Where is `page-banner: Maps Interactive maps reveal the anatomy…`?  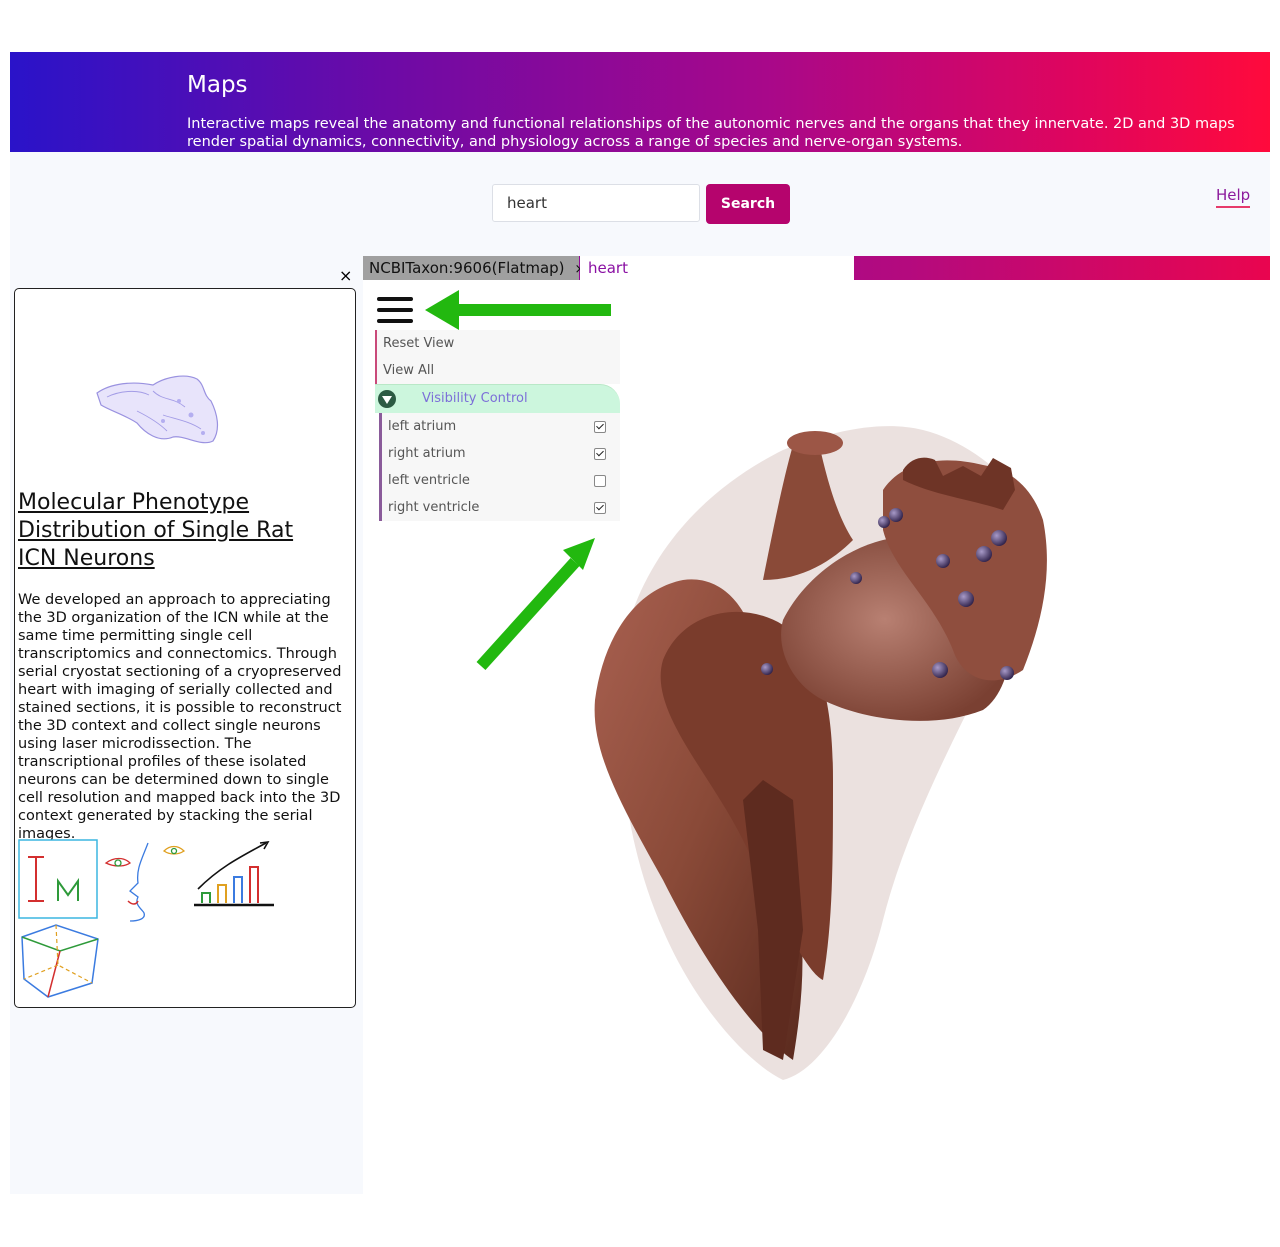
page-banner: Maps Interactive maps reveal the anatomy… is located at coordinates (640, 102).